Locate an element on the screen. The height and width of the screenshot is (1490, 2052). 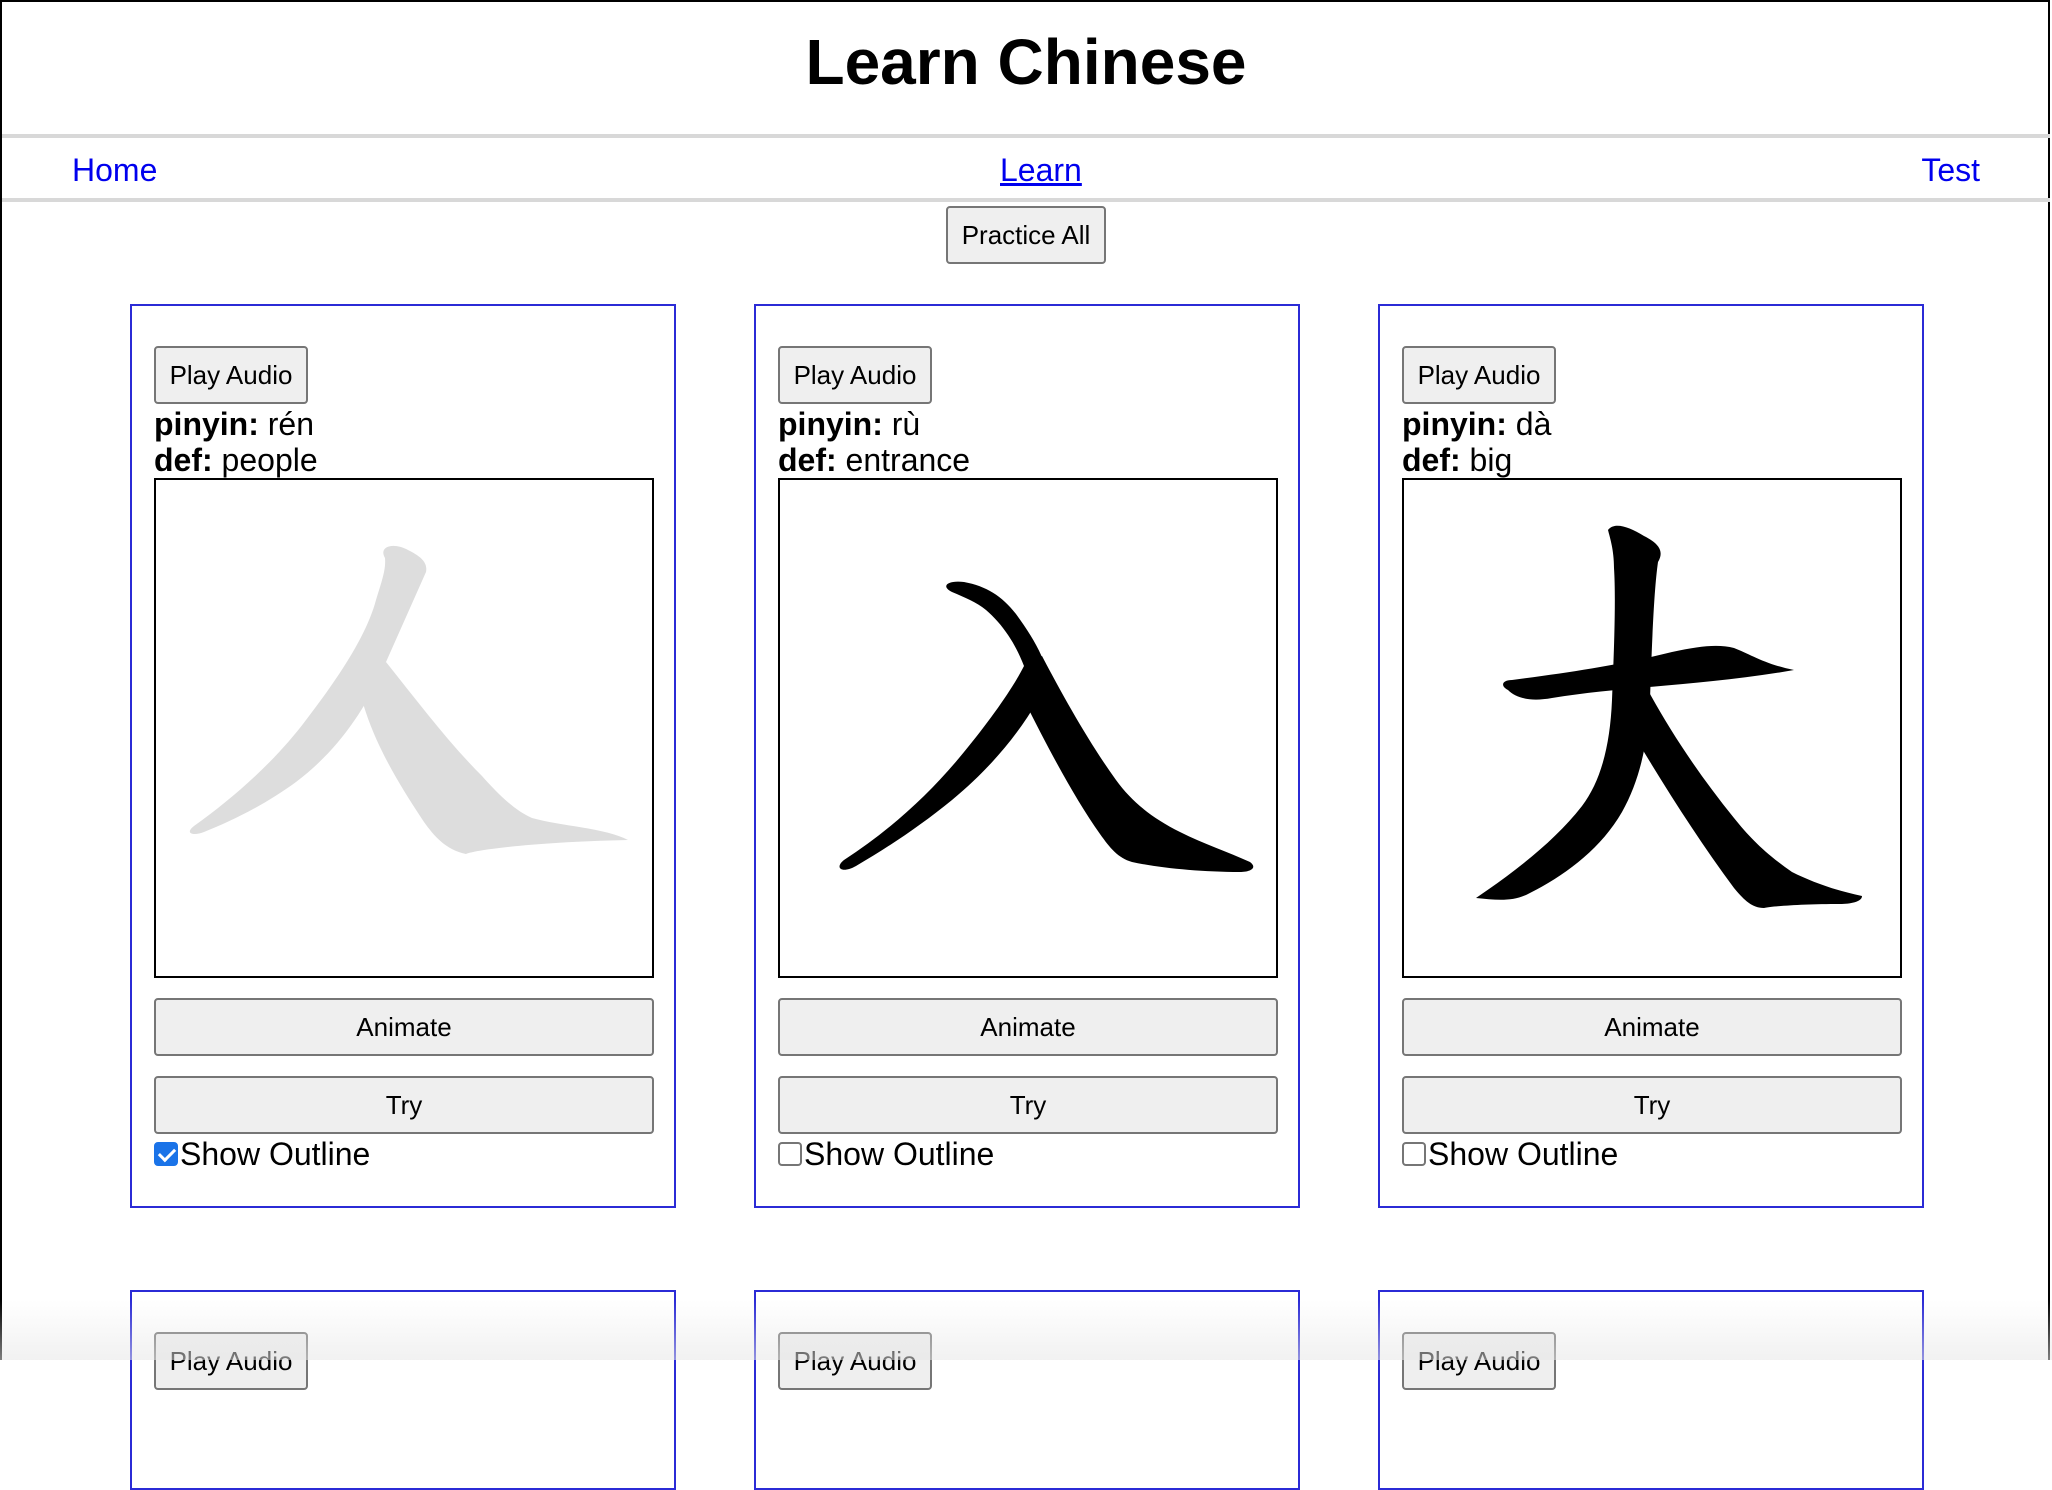
main-nav: Home Learn Test is located at coordinates (1026, 170).